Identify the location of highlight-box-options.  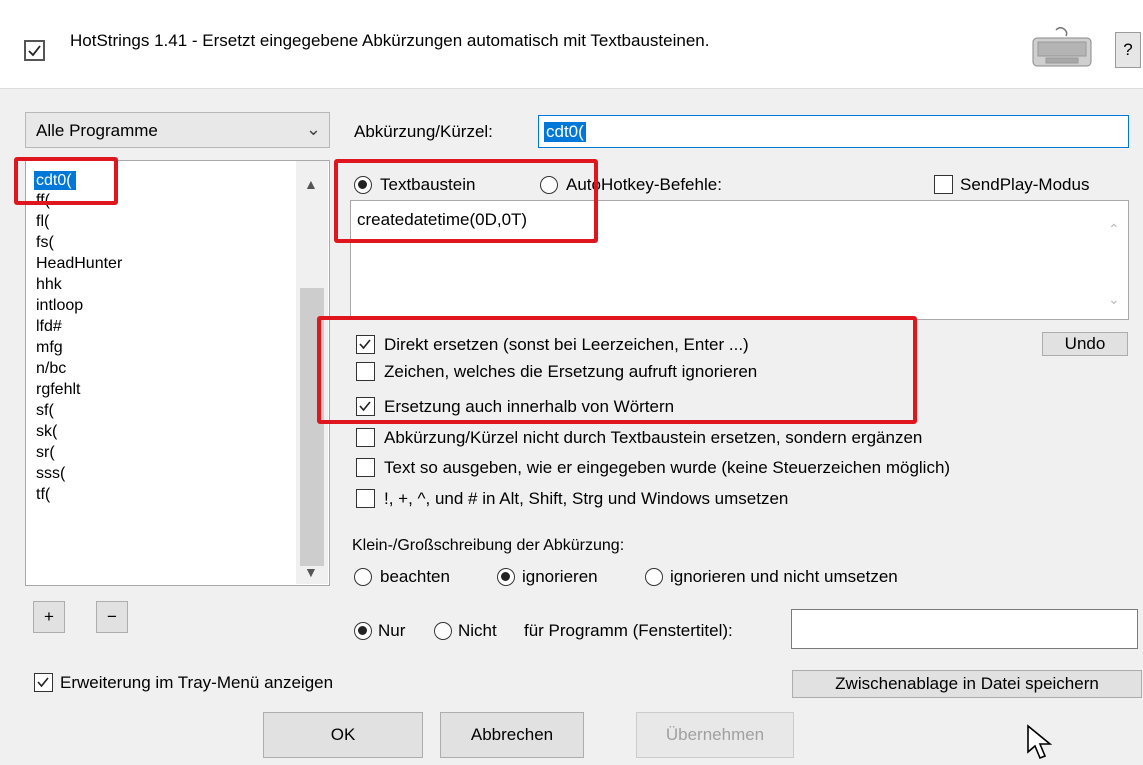
(617, 370).